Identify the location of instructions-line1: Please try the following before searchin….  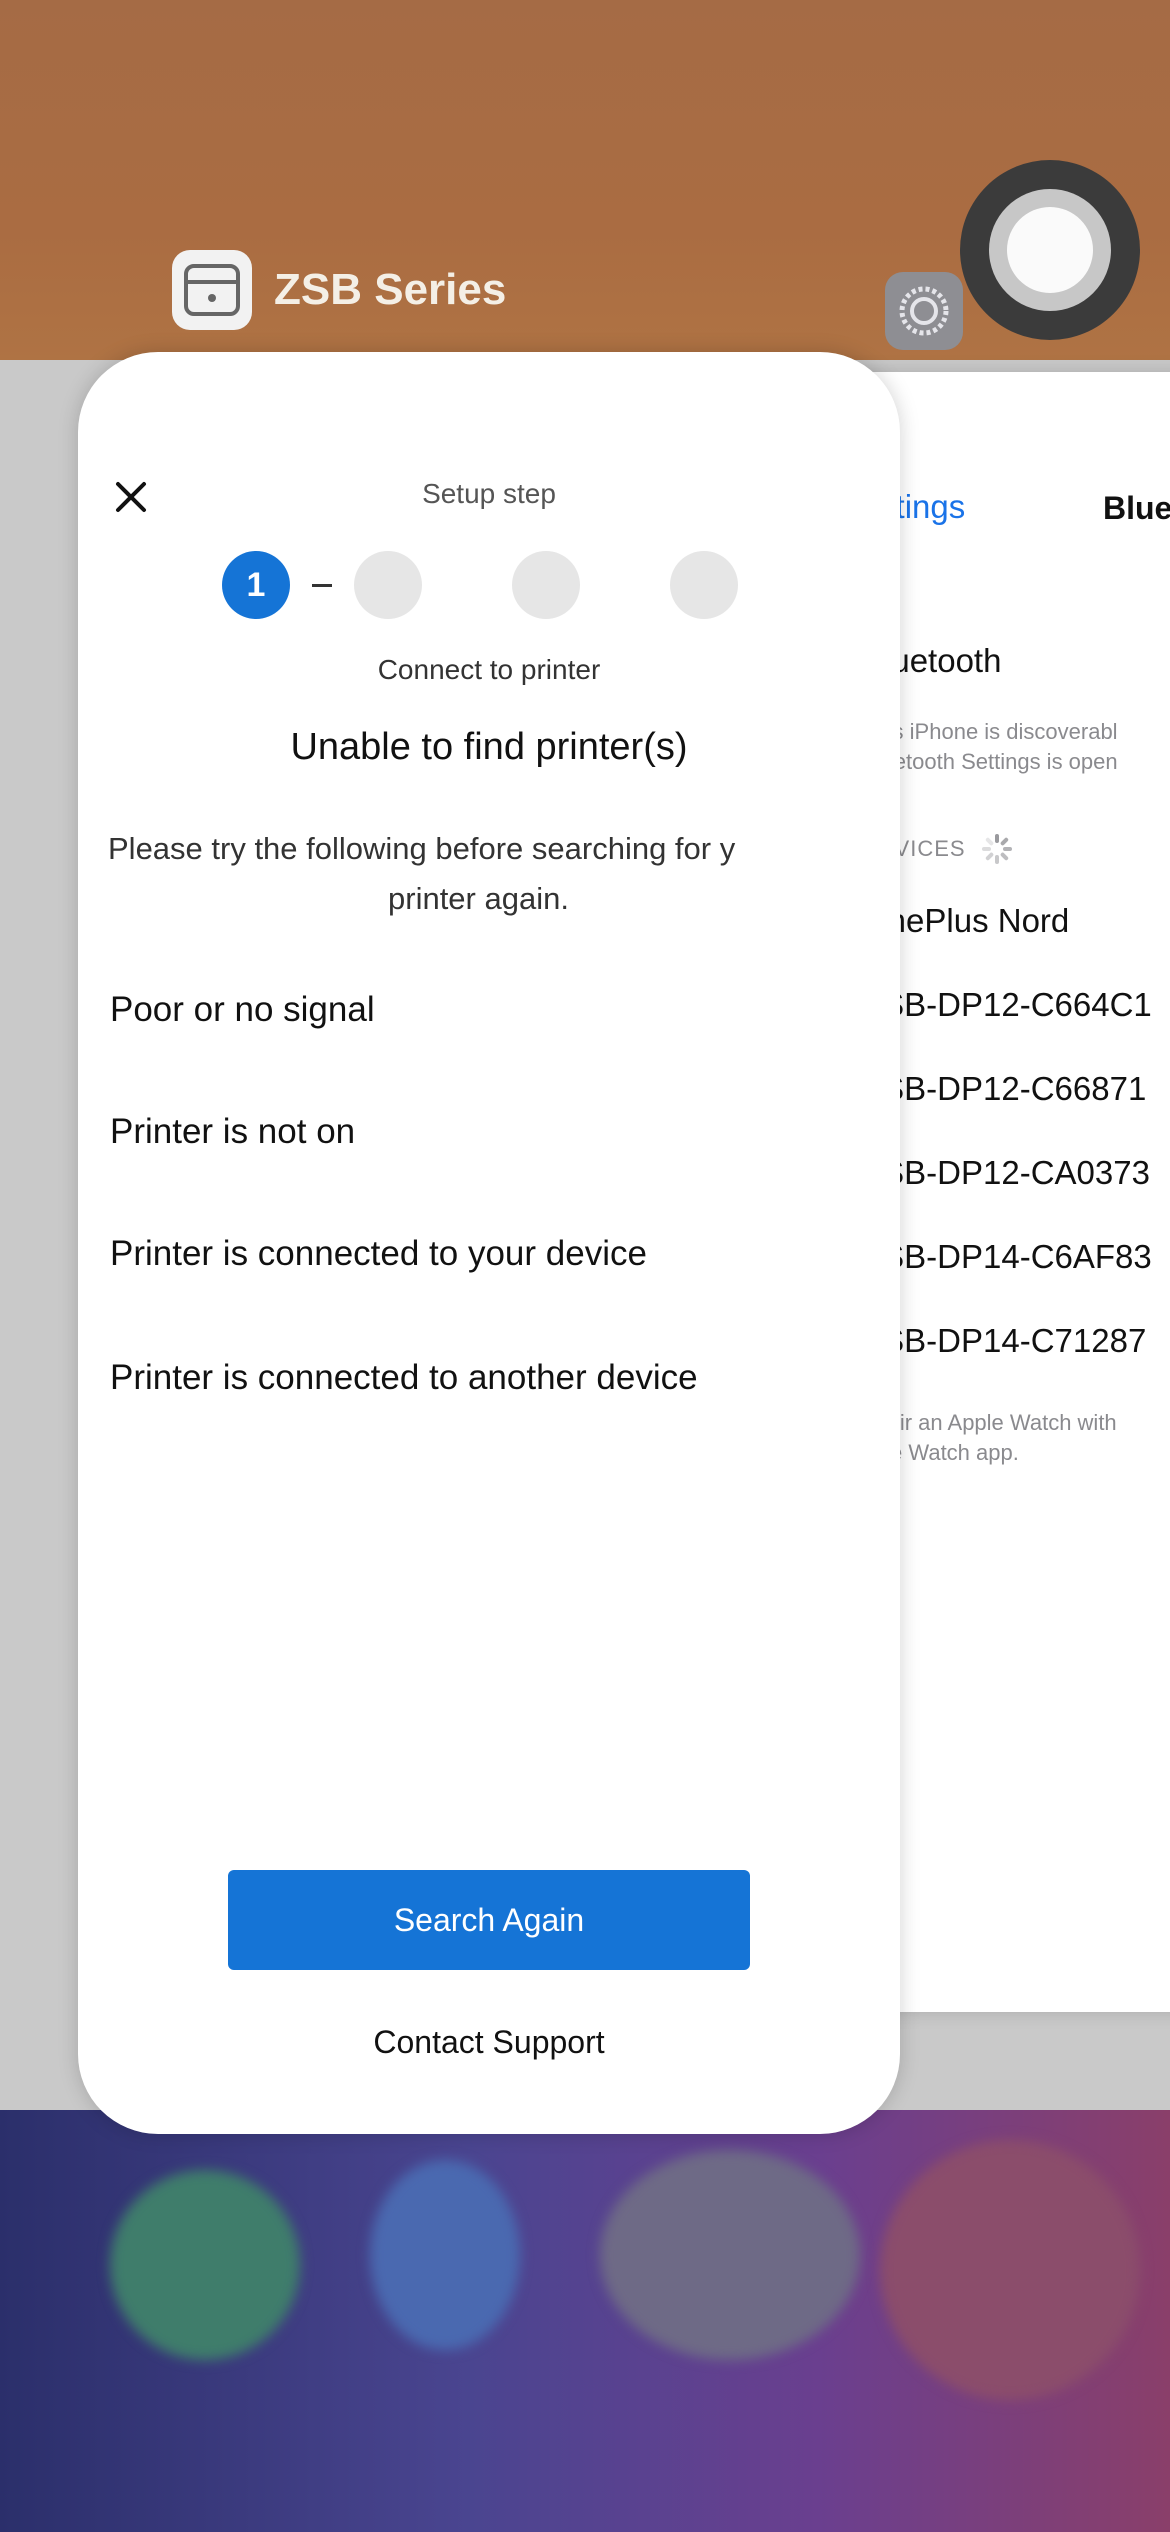
(422, 848).